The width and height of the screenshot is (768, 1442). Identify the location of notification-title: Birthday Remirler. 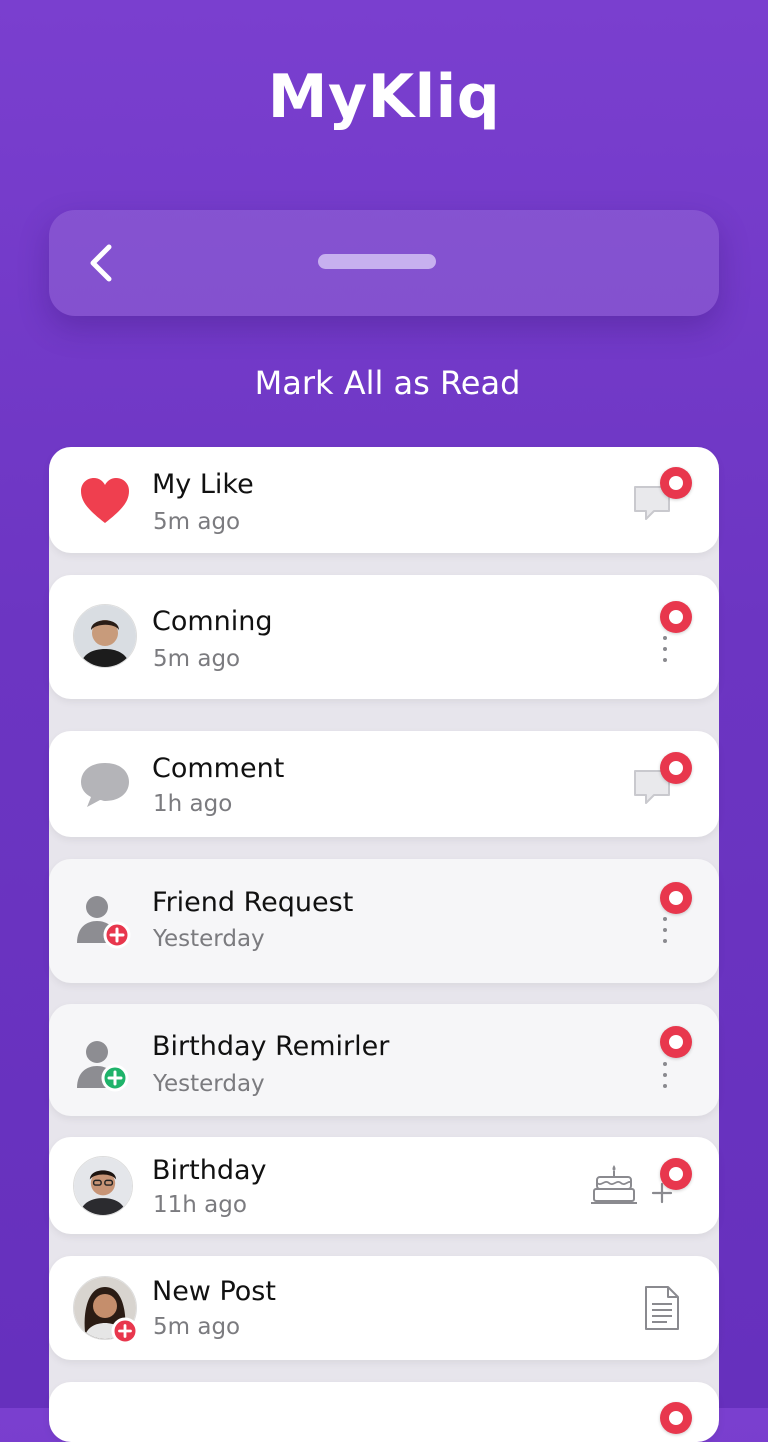
(271, 1046).